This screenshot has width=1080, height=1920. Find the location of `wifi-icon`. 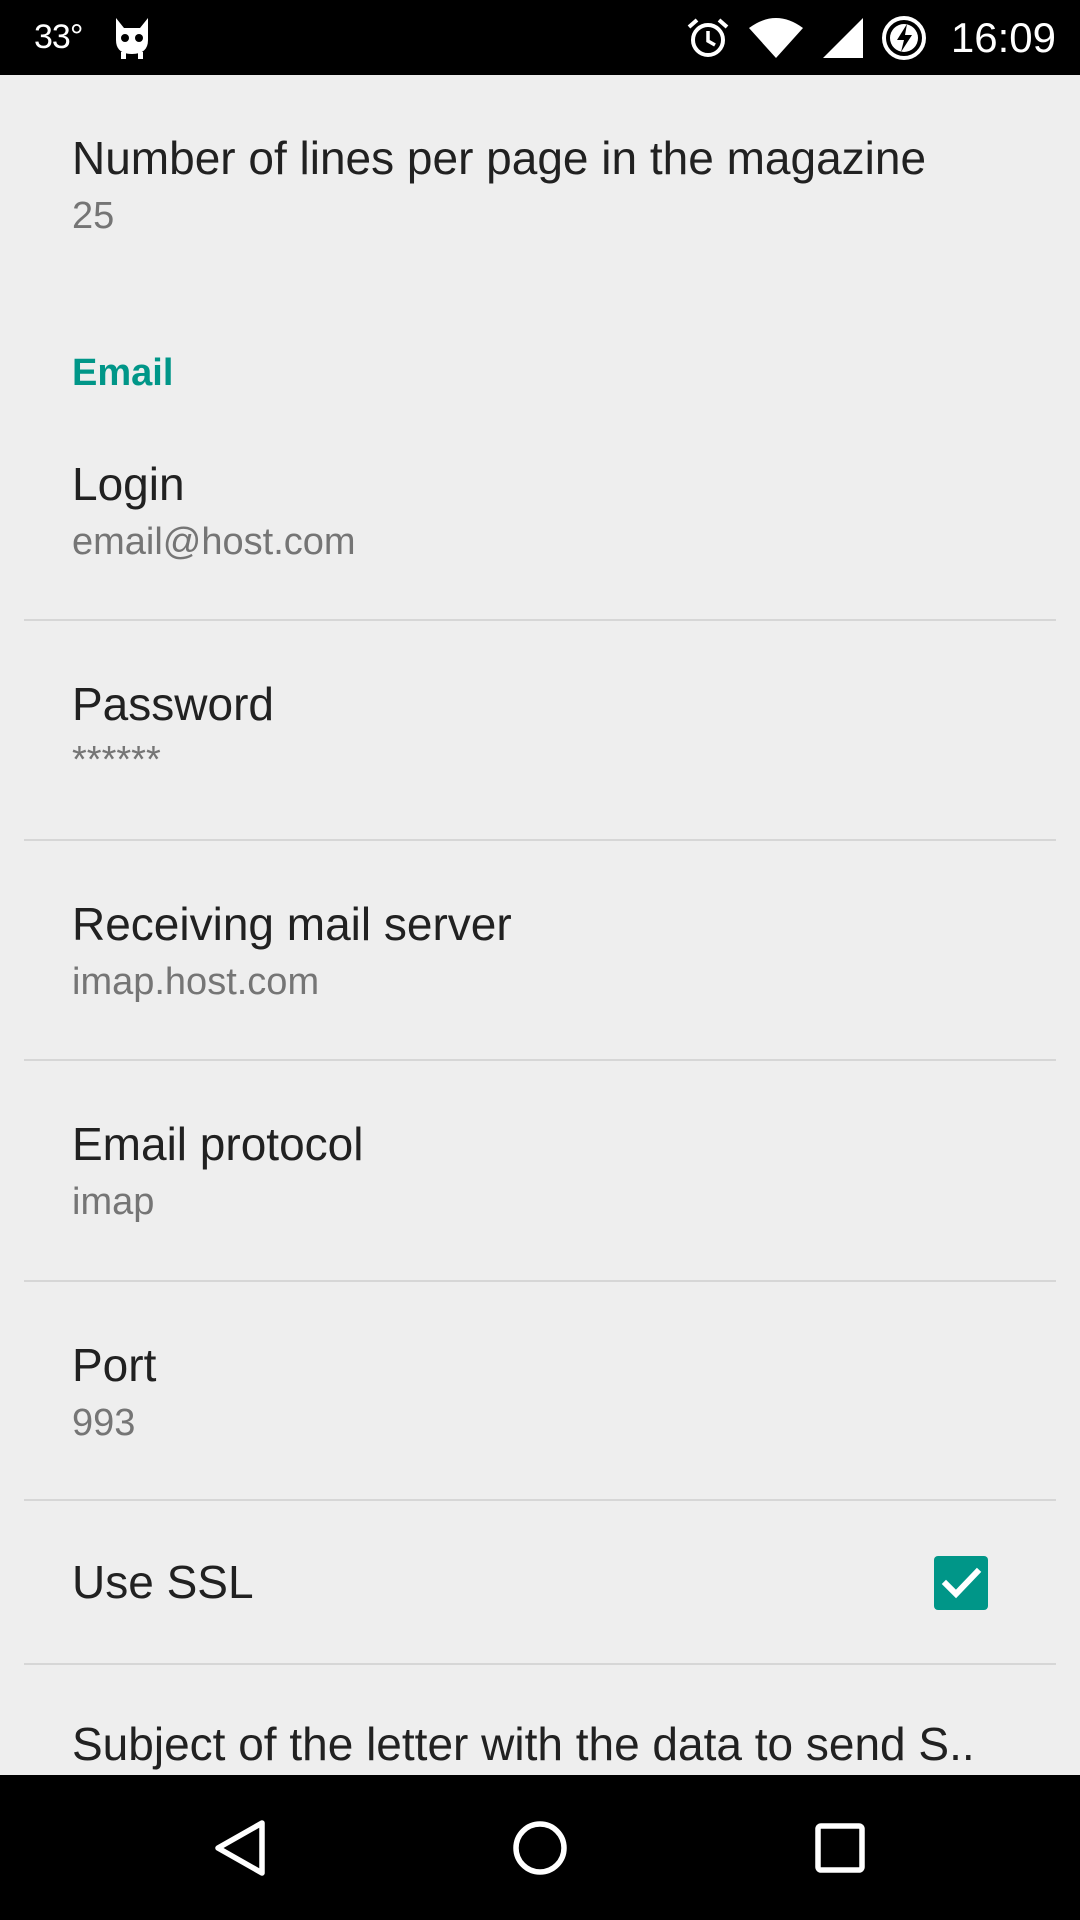

wifi-icon is located at coordinates (776, 38).